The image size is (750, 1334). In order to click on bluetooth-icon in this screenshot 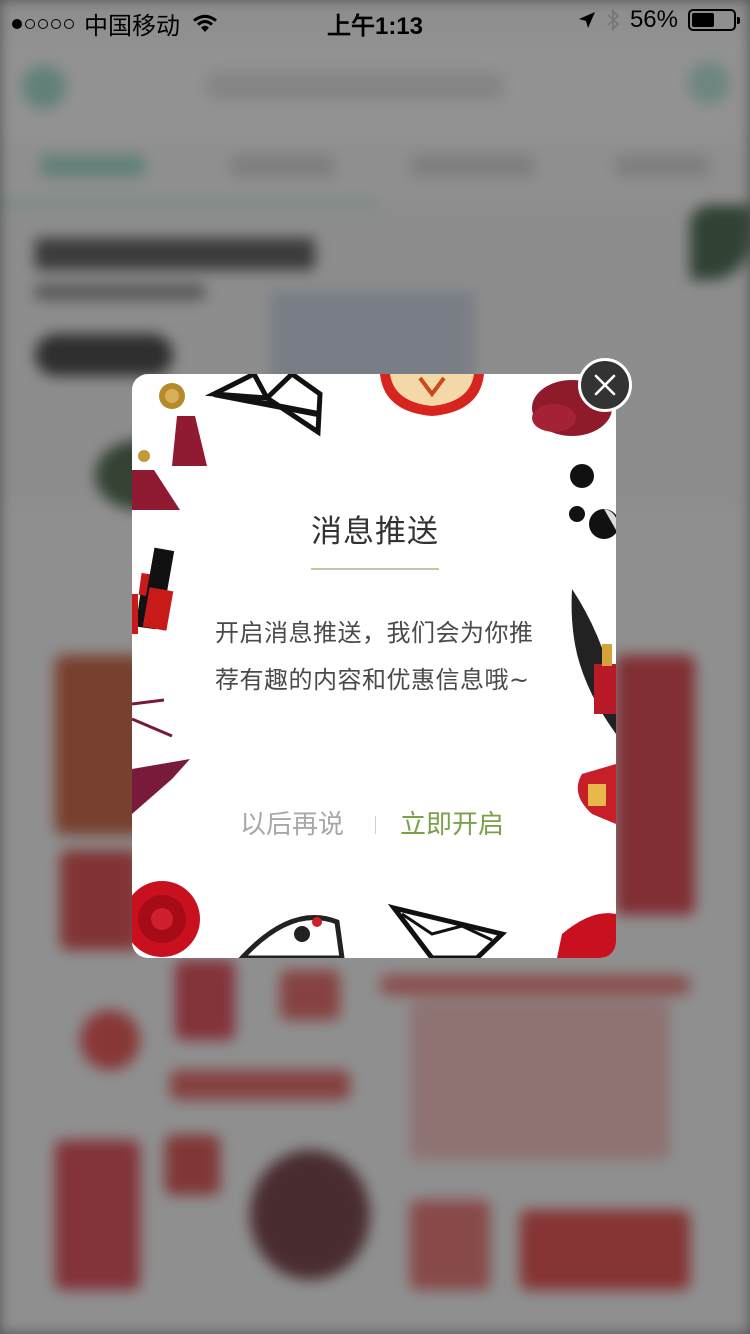, I will do `click(613, 20)`.